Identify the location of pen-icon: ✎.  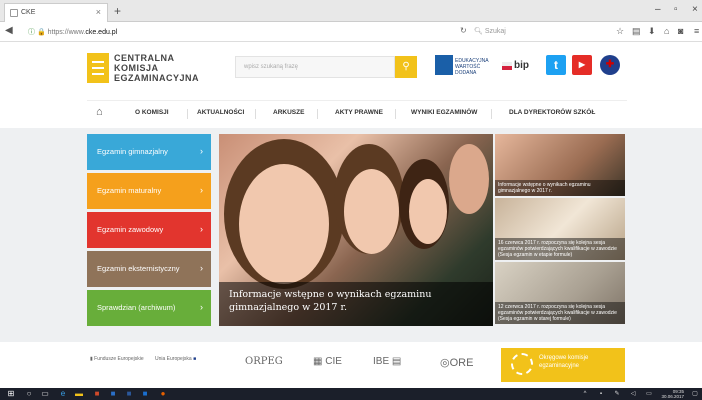
(617, 394).